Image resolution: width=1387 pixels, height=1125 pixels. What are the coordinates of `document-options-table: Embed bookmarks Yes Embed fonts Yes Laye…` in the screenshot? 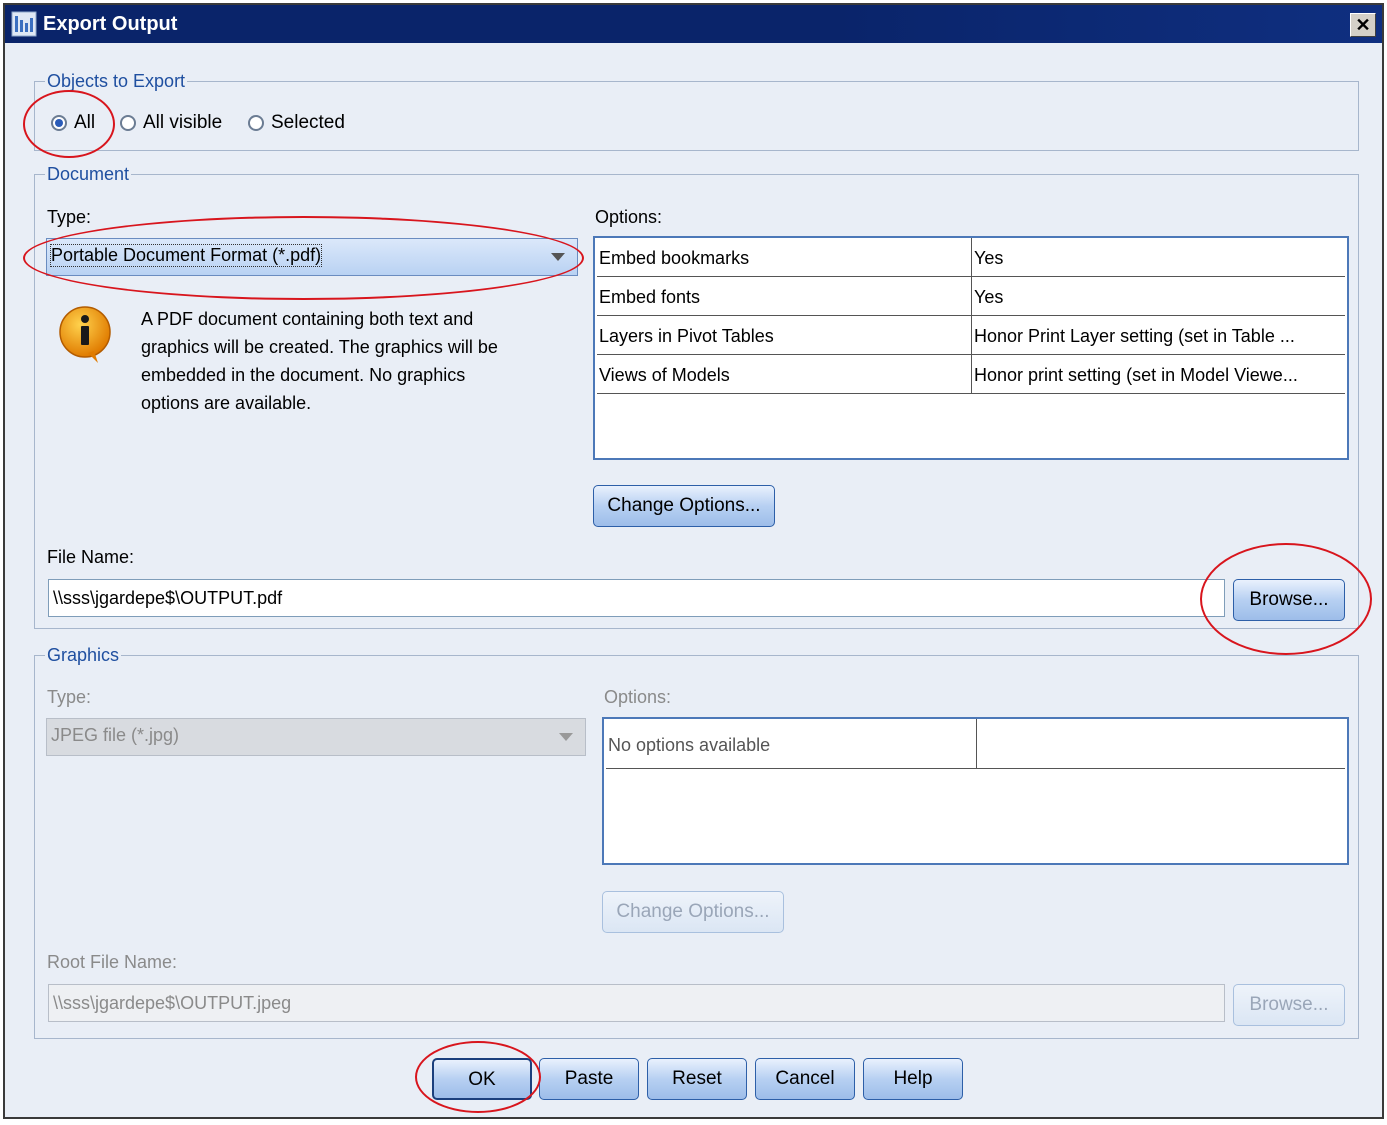 It's located at (971, 348).